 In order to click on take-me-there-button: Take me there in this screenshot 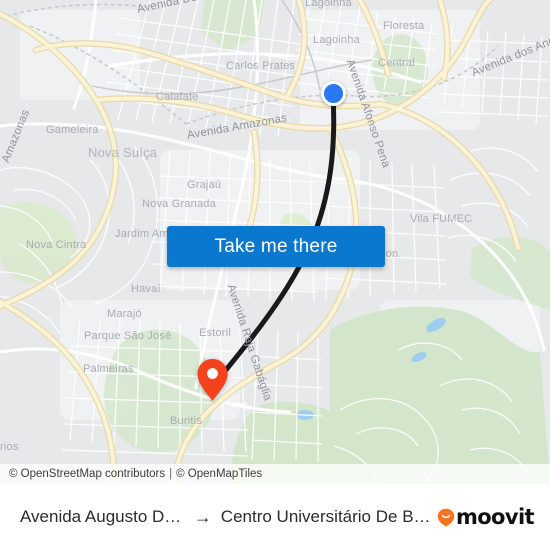, I will do `click(276, 246)`.